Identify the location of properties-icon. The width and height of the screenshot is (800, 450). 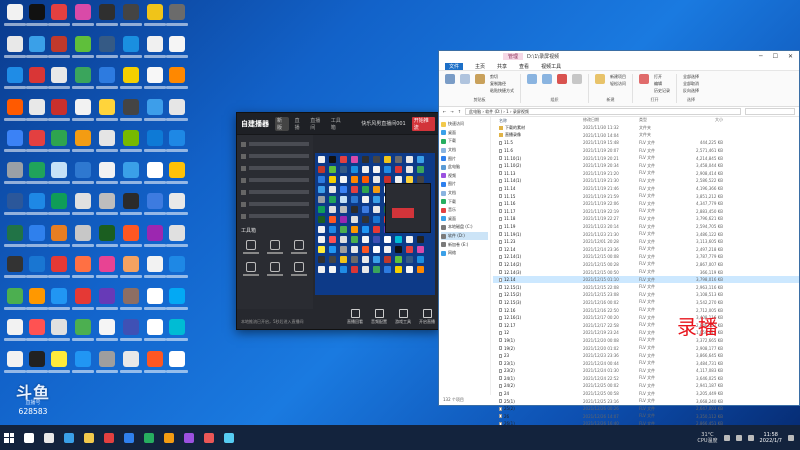
(644, 79).